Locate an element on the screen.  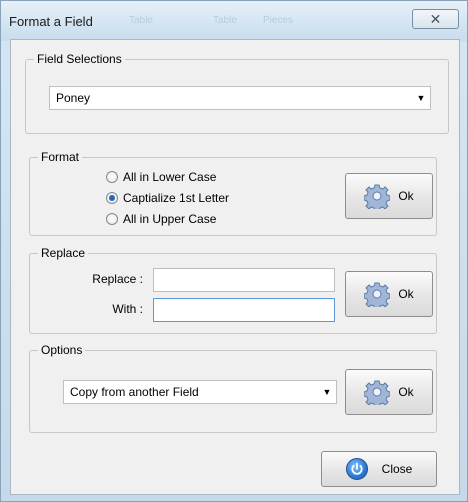
window-close-button: ✕ is located at coordinates (435, 19).